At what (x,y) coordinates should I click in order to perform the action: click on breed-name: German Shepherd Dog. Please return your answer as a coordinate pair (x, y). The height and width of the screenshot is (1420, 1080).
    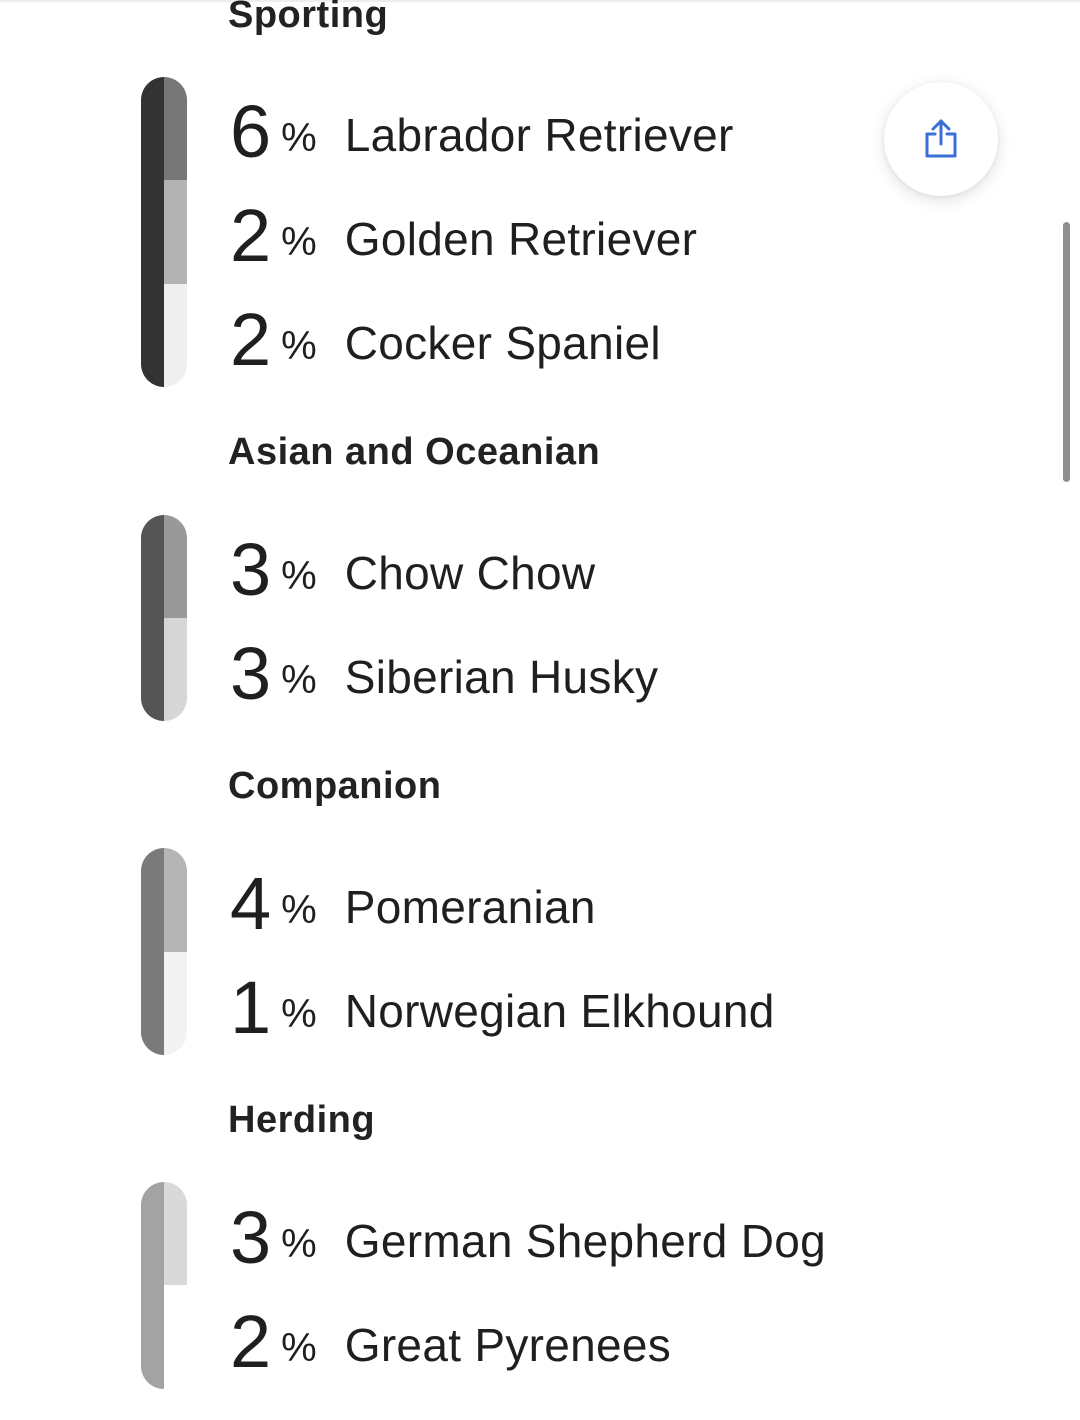
    Looking at the image, I should click on (585, 1241).